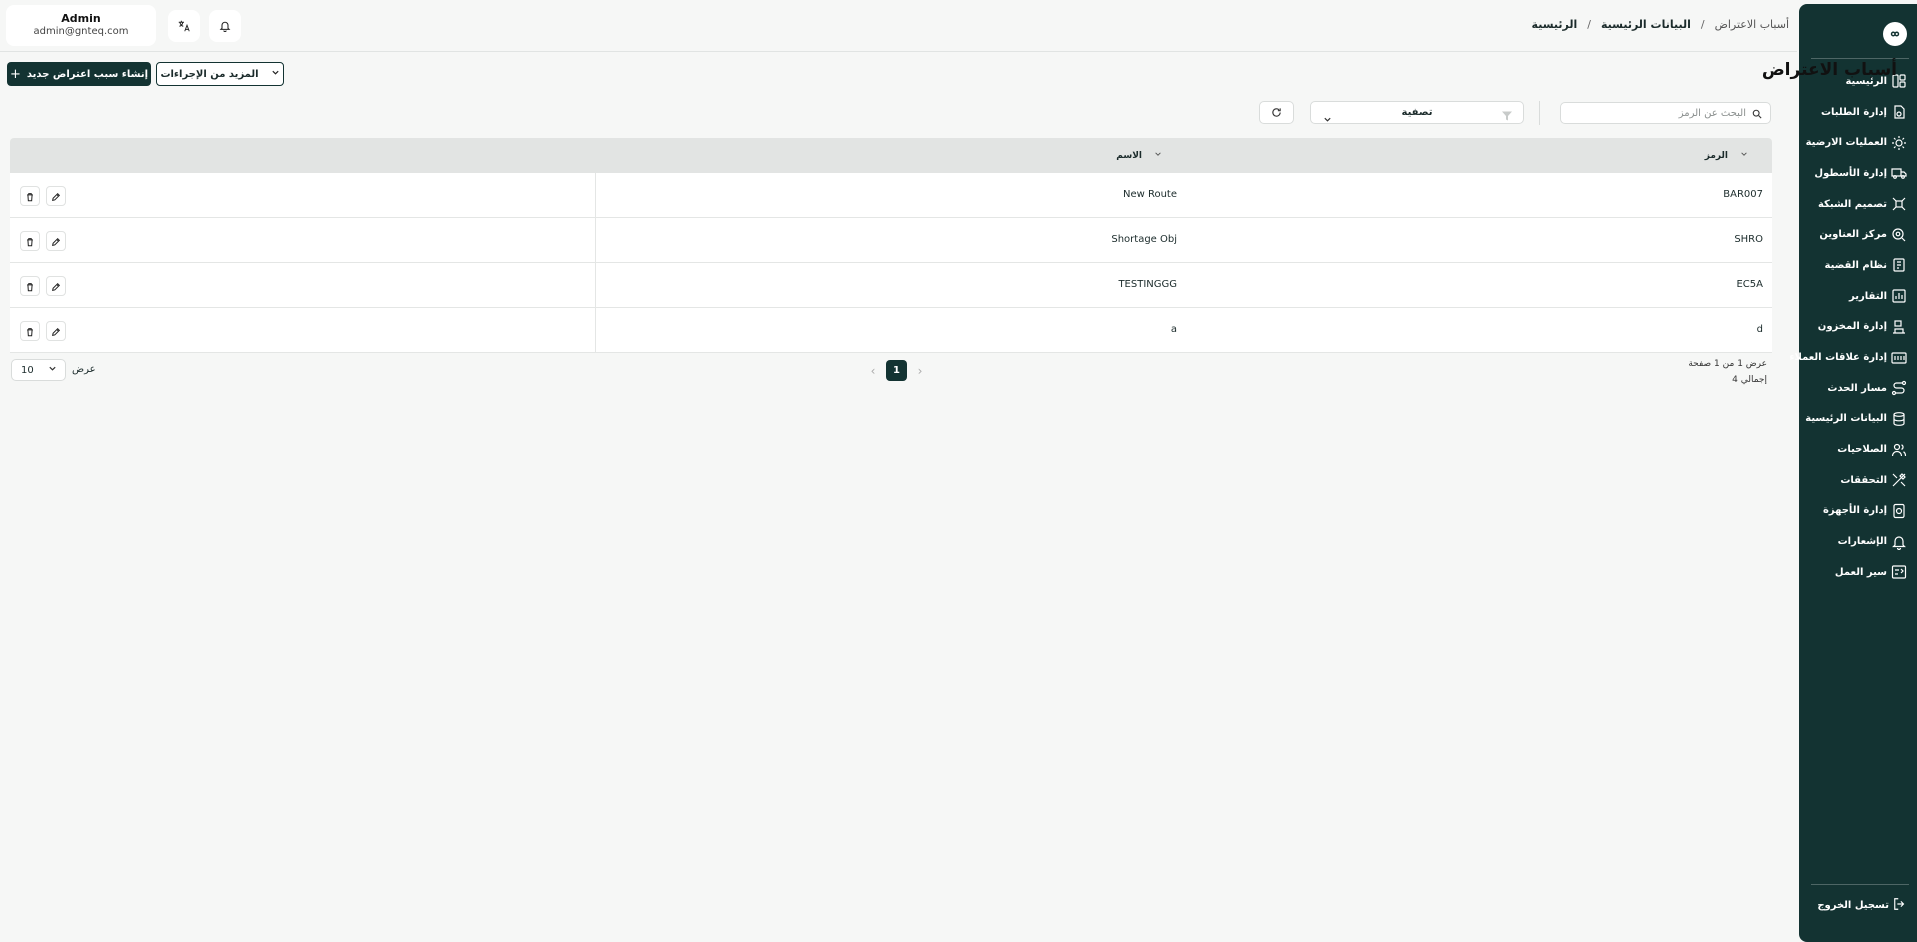 Image resolution: width=1917 pixels, height=942 pixels. I want to click on sidebar-item-network: تصميم الشبكة, so click(1858, 204).